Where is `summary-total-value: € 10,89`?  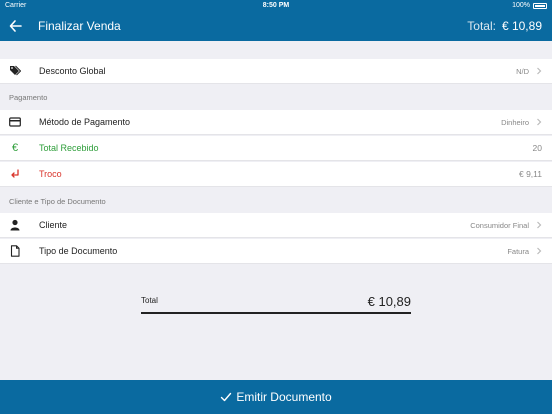 summary-total-value: € 10,89 is located at coordinates (389, 301).